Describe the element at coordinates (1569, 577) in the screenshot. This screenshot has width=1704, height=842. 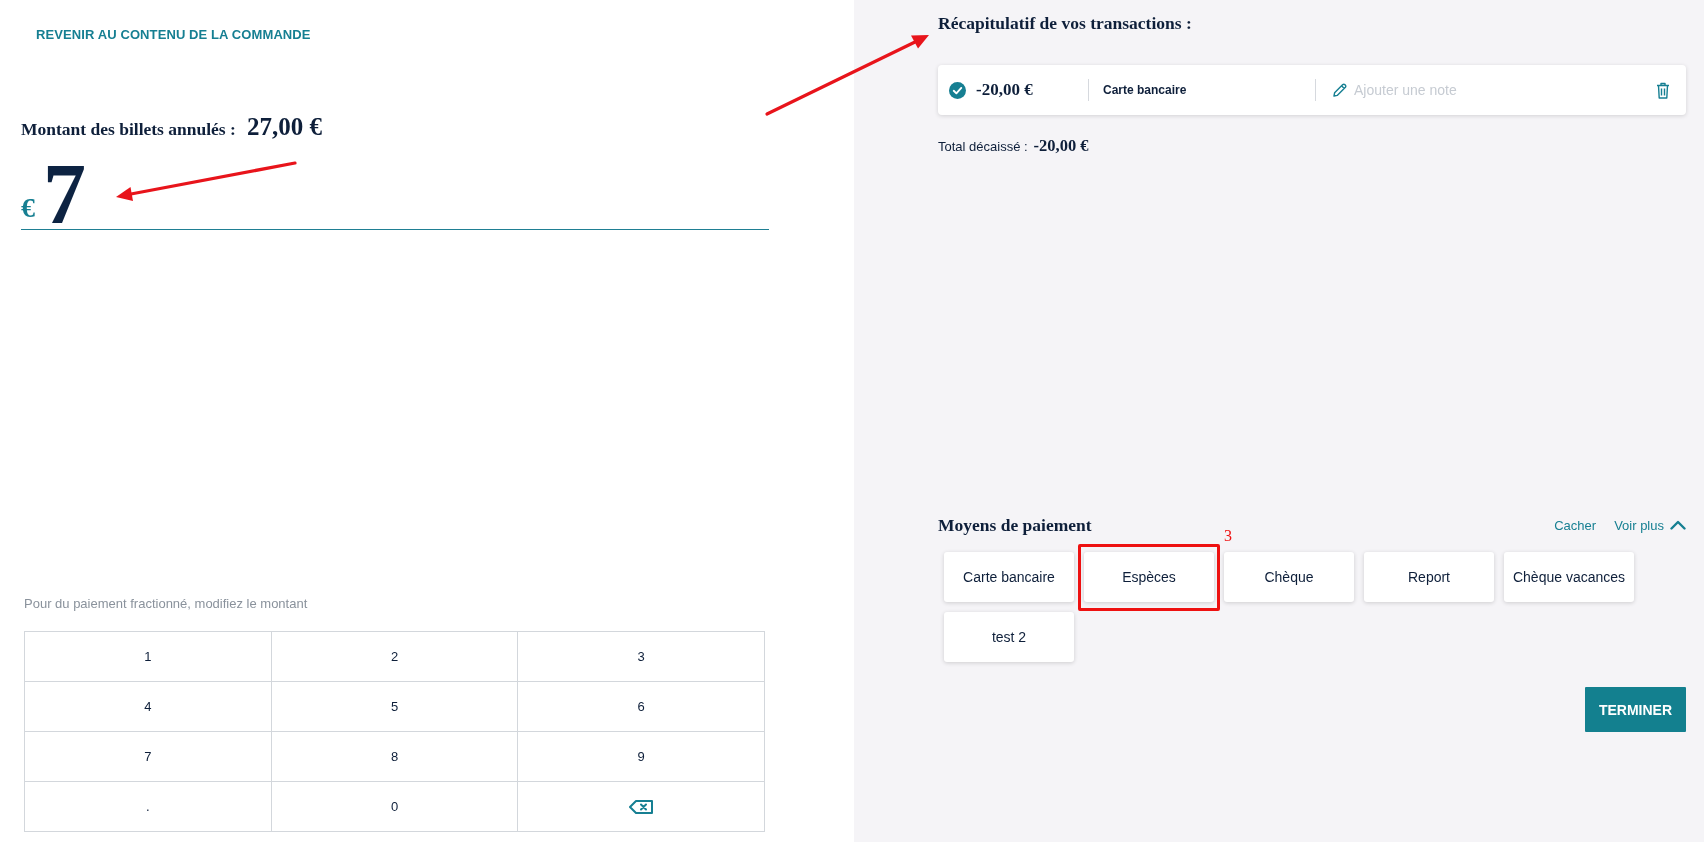
I see `payment-method-button: Chèque vacances` at that location.